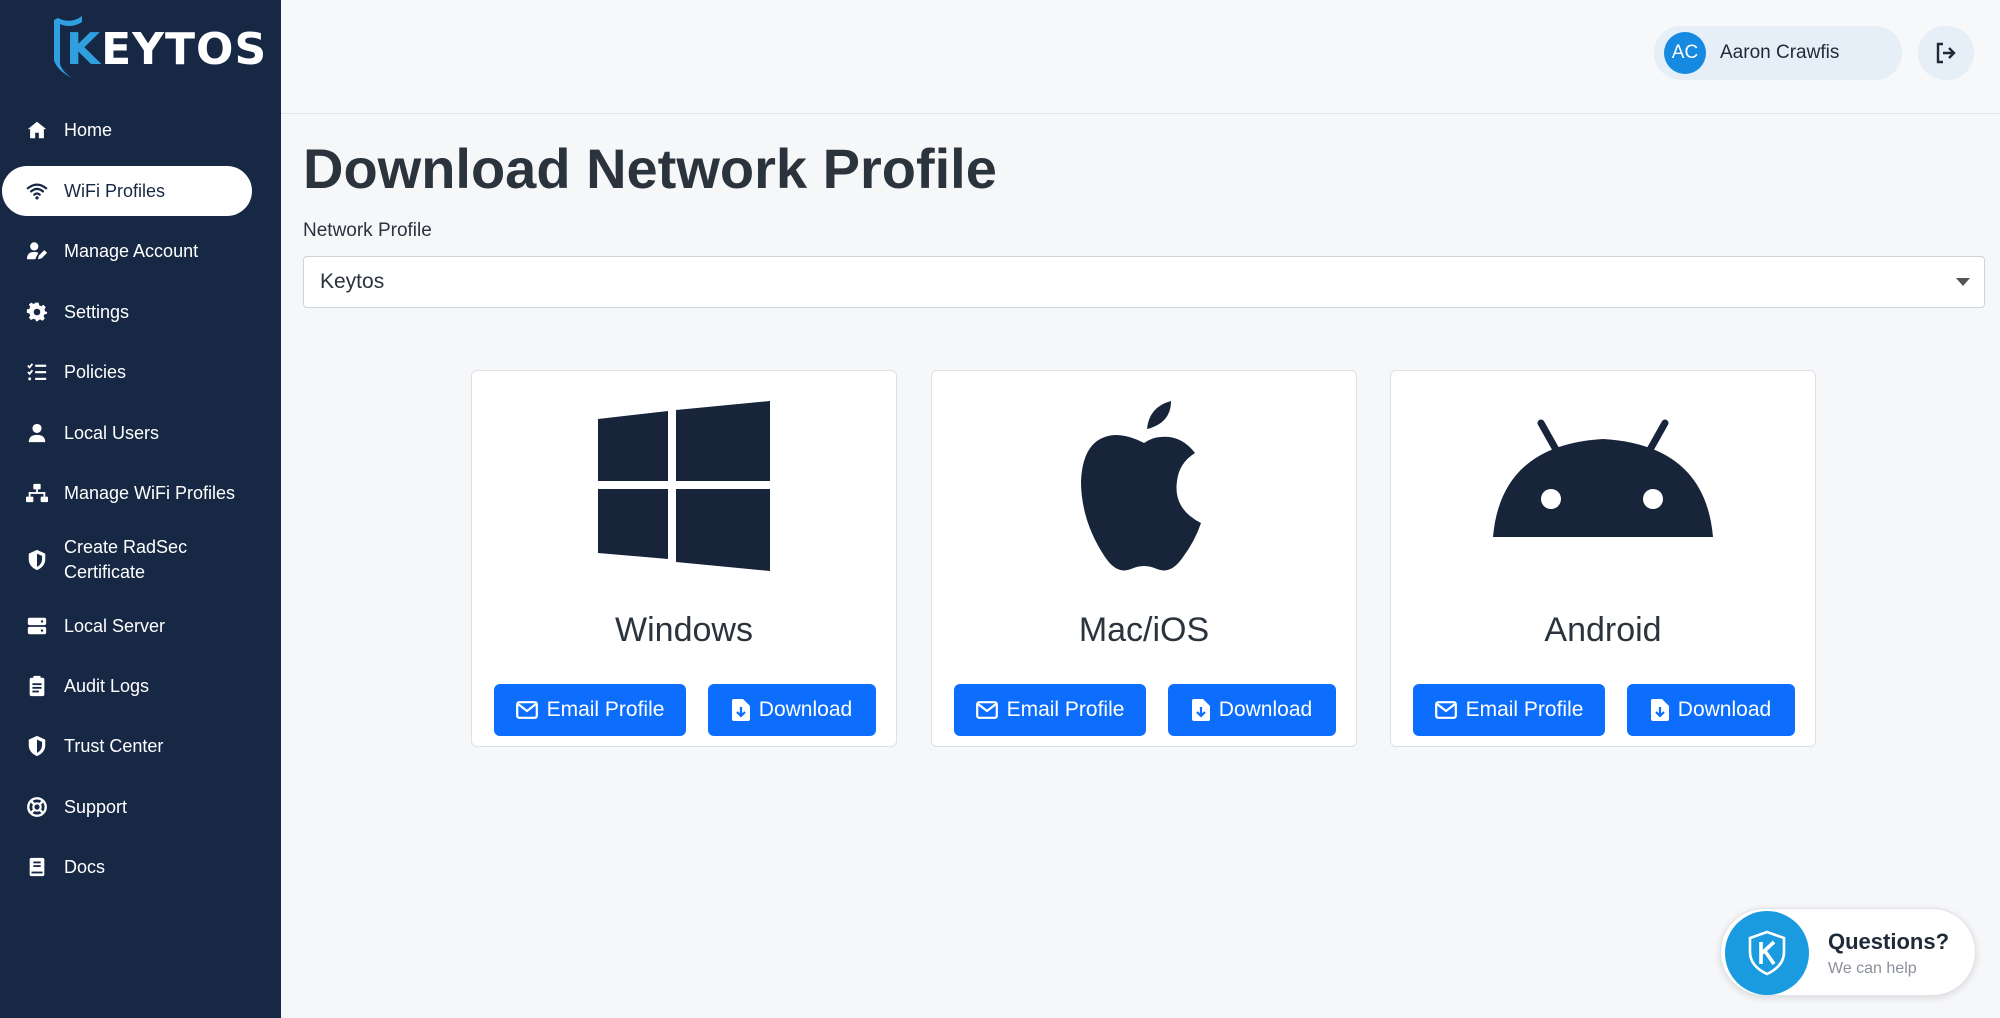 The height and width of the screenshot is (1018, 2000). What do you see at coordinates (1141, 486) in the screenshot?
I see `apple-icon` at bounding box center [1141, 486].